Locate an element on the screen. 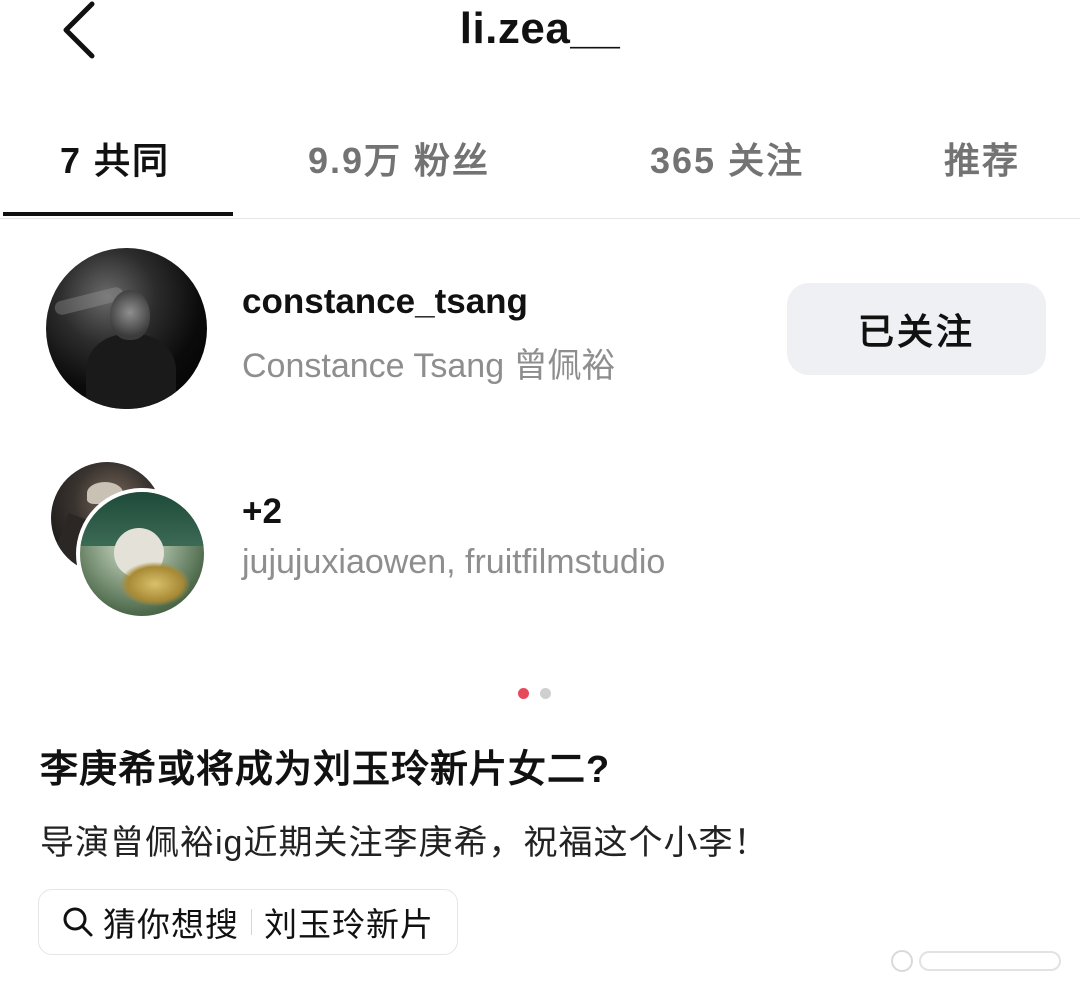  post-body: 导演曾佩裕ig近期关注李庚希，祝福这个小李！ is located at coordinates (404, 843).